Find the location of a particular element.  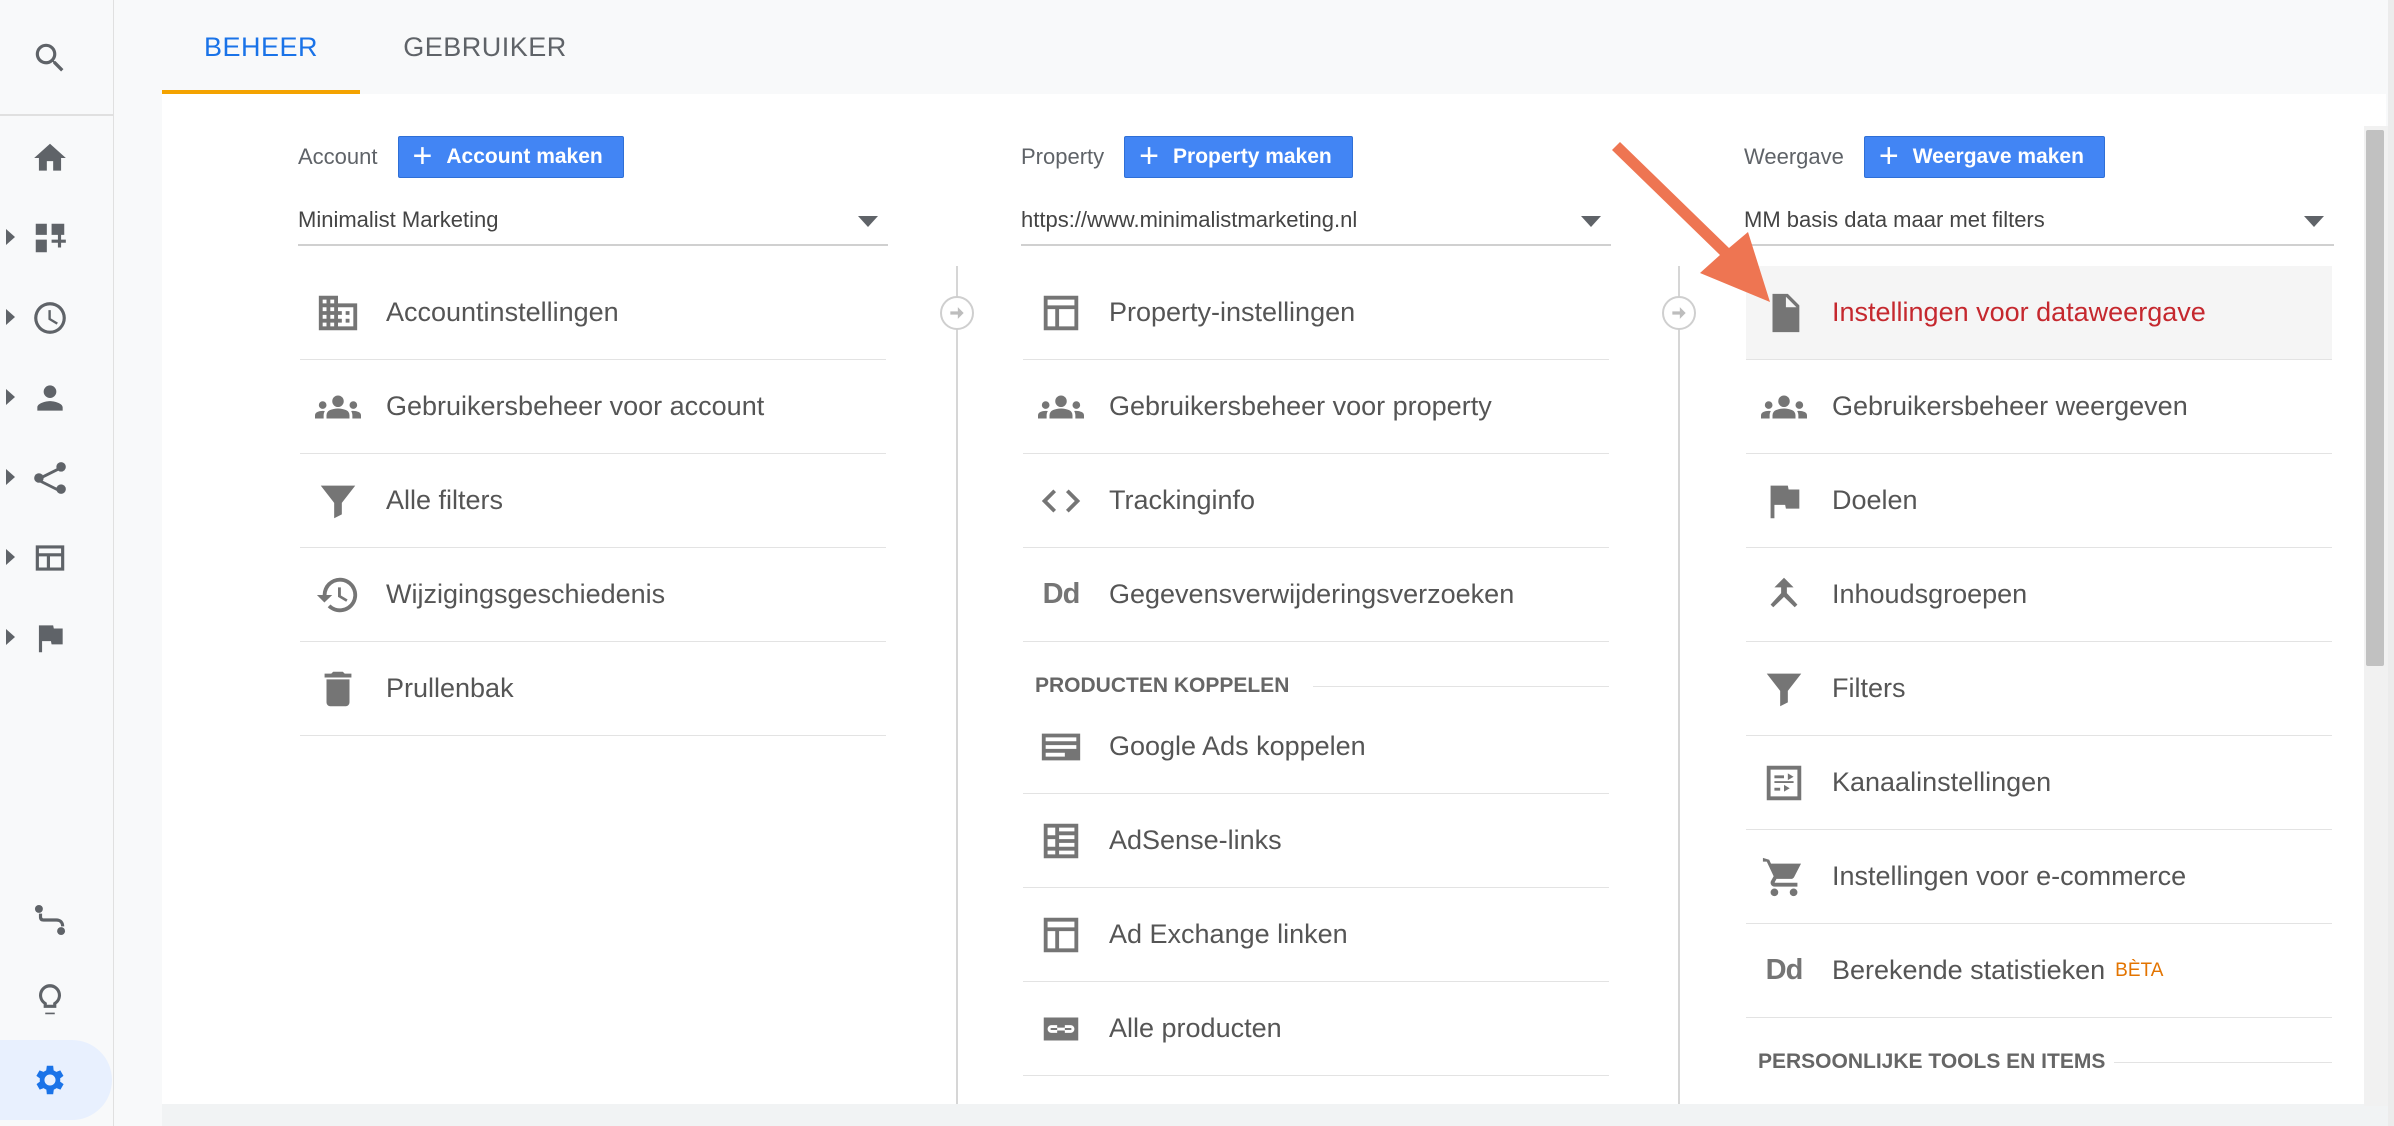

account-header: Account + Account maken is located at coordinates (461, 157).